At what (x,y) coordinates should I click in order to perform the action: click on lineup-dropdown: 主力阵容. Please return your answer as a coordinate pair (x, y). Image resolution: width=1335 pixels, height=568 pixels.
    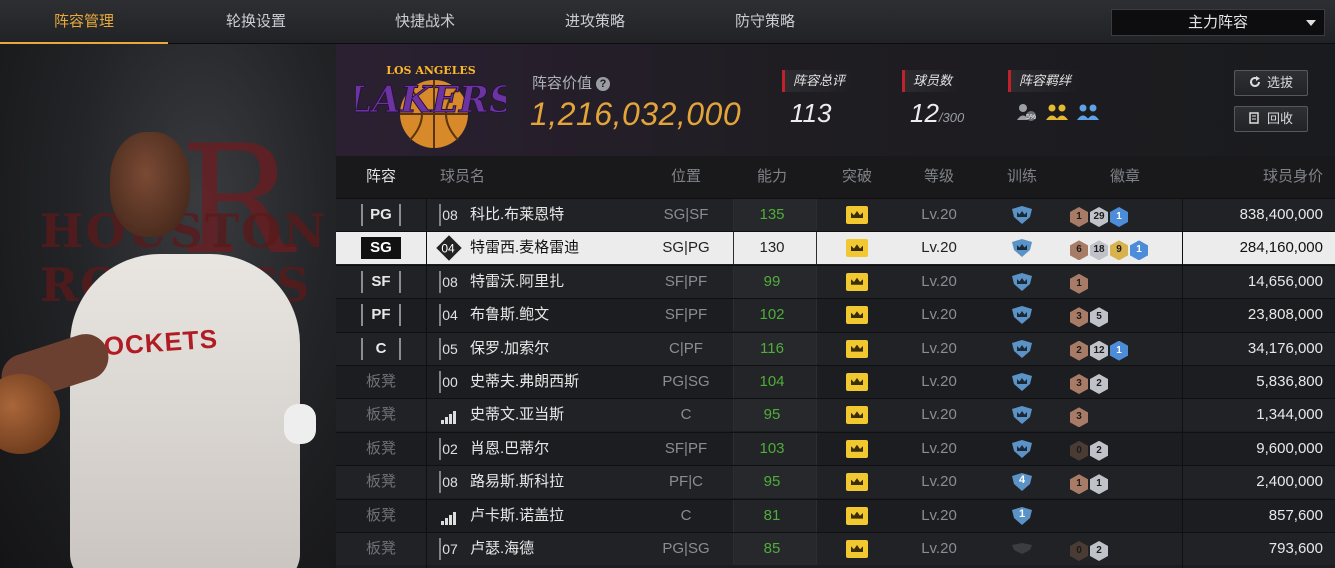
    Looking at the image, I should click on (1218, 22).